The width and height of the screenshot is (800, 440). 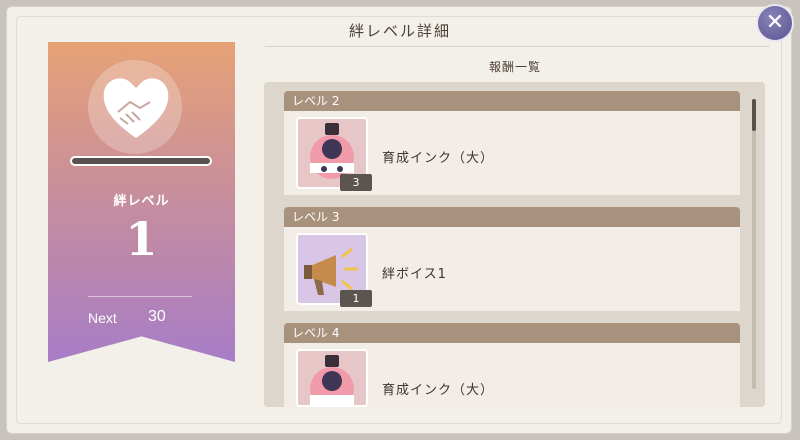 I want to click on title-divider, so click(x=517, y=46).